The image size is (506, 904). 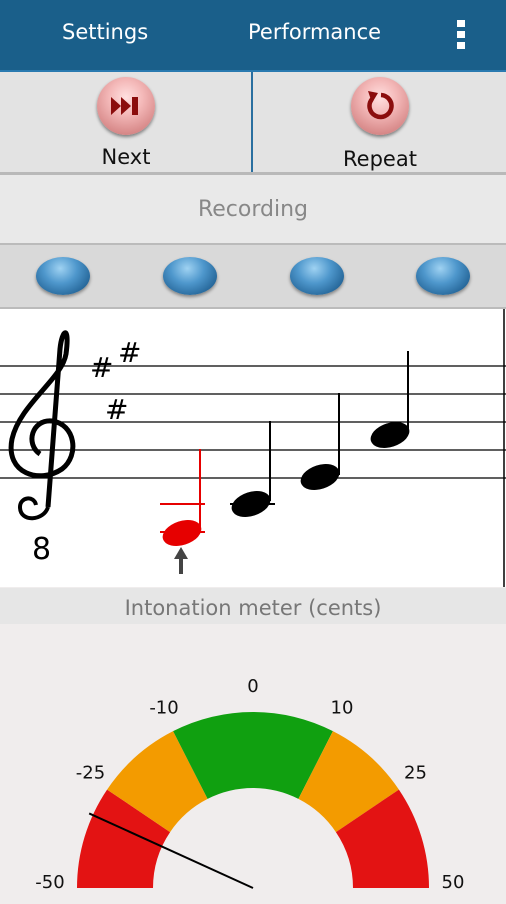 I want to click on next-button-label: Next, so click(x=126, y=157).